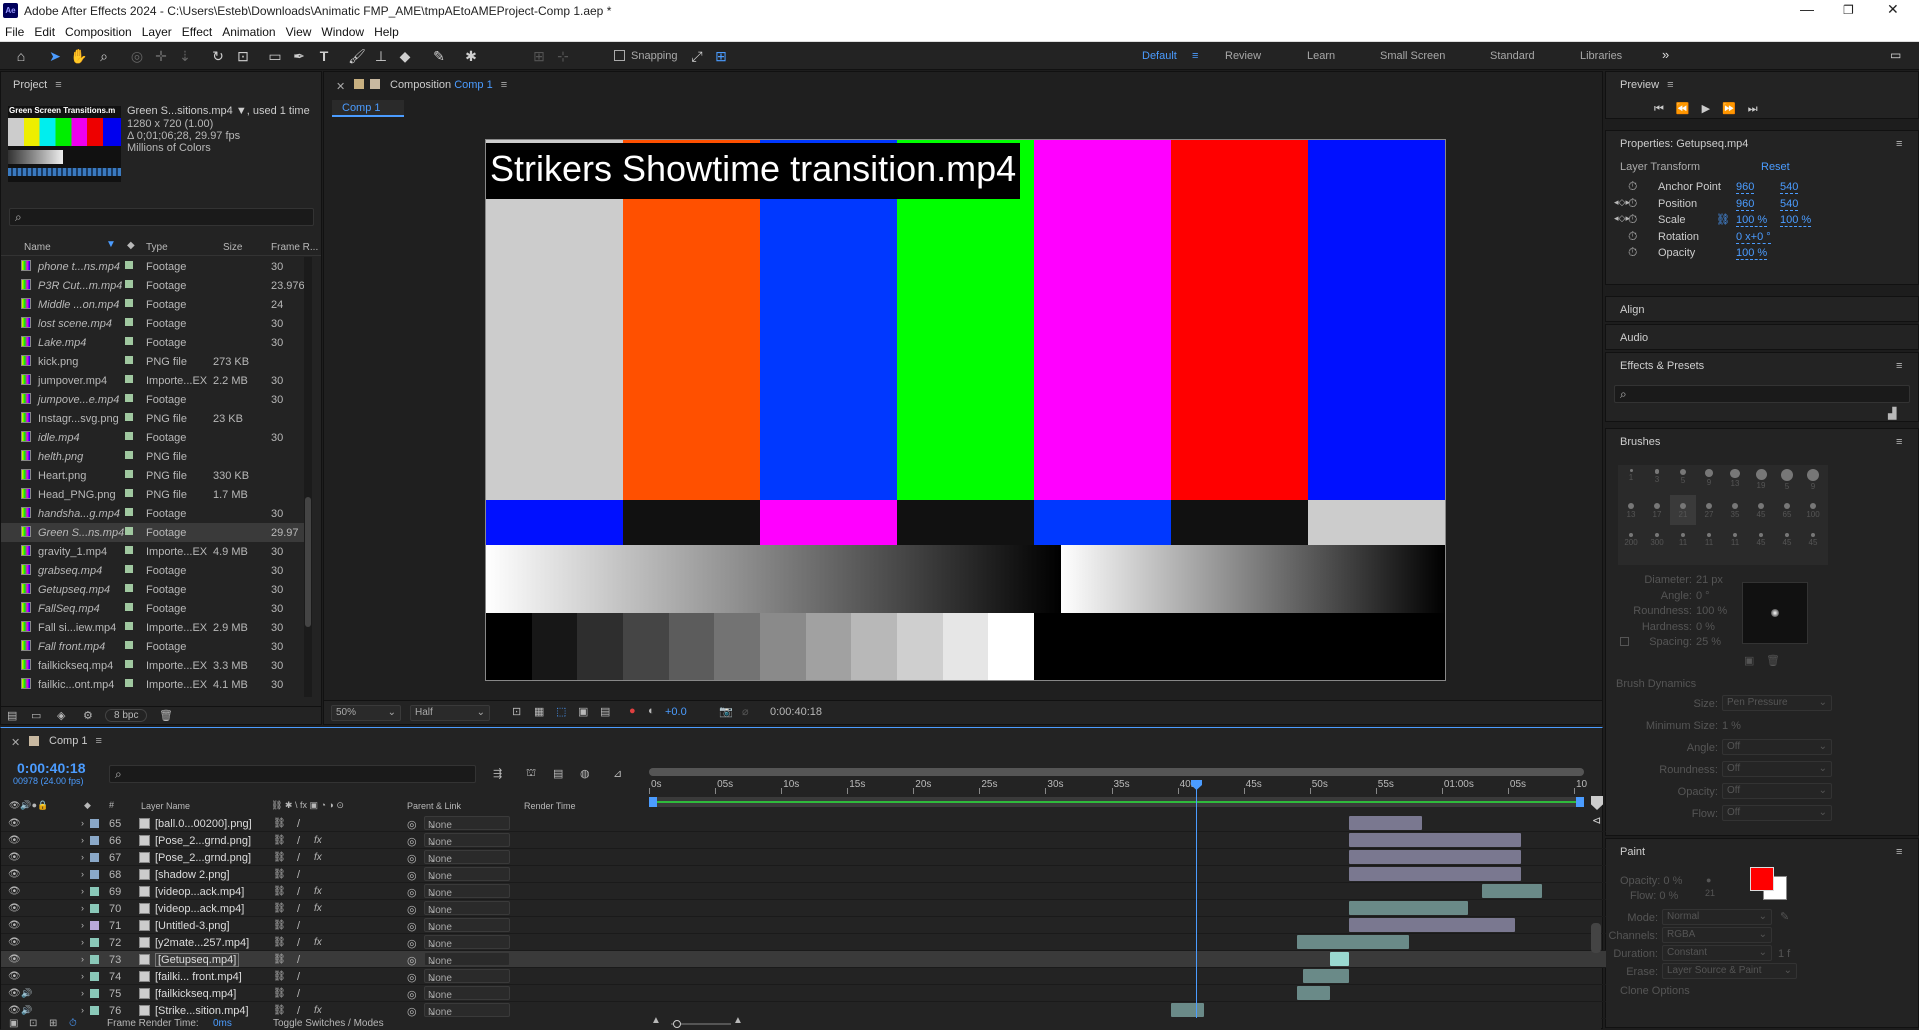  What do you see at coordinates (241, 111) in the screenshot?
I see `footage-dropdown-icon: ▼` at bounding box center [241, 111].